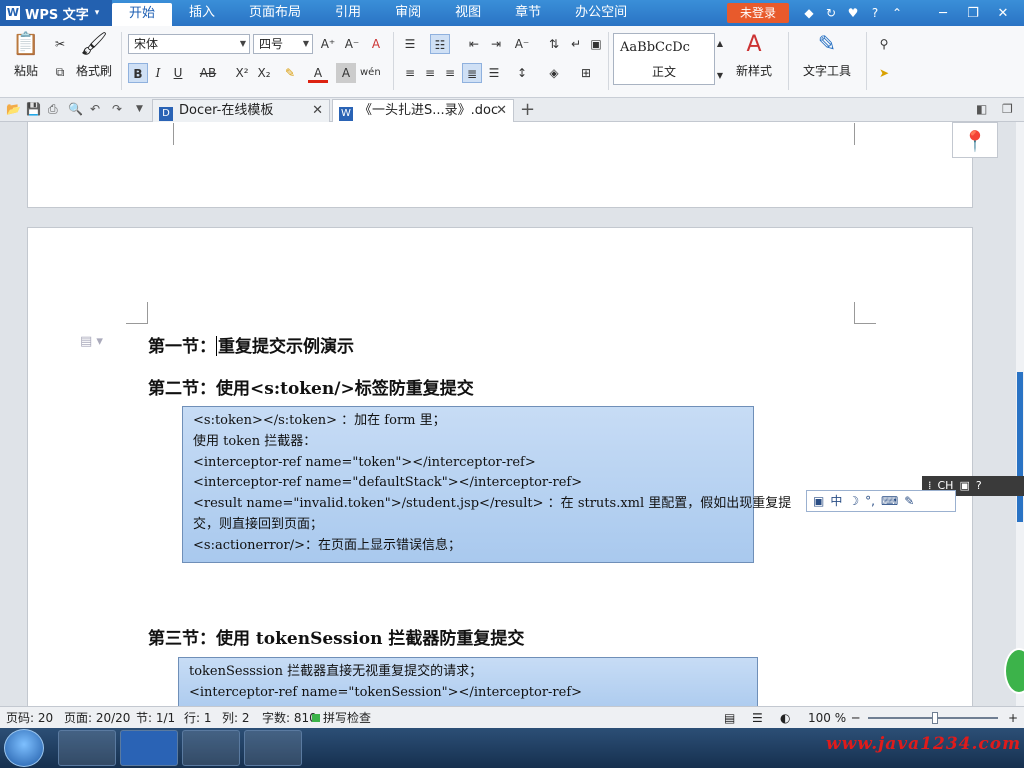  I want to click on phonetic-guide-icon: wén, so click(370, 73).